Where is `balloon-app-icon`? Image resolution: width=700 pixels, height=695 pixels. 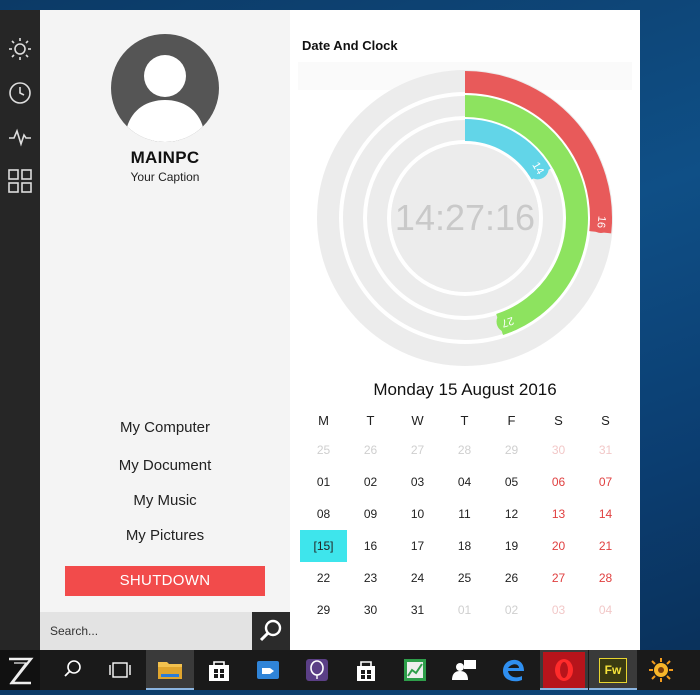
balloon-app-icon is located at coordinates (317, 670).